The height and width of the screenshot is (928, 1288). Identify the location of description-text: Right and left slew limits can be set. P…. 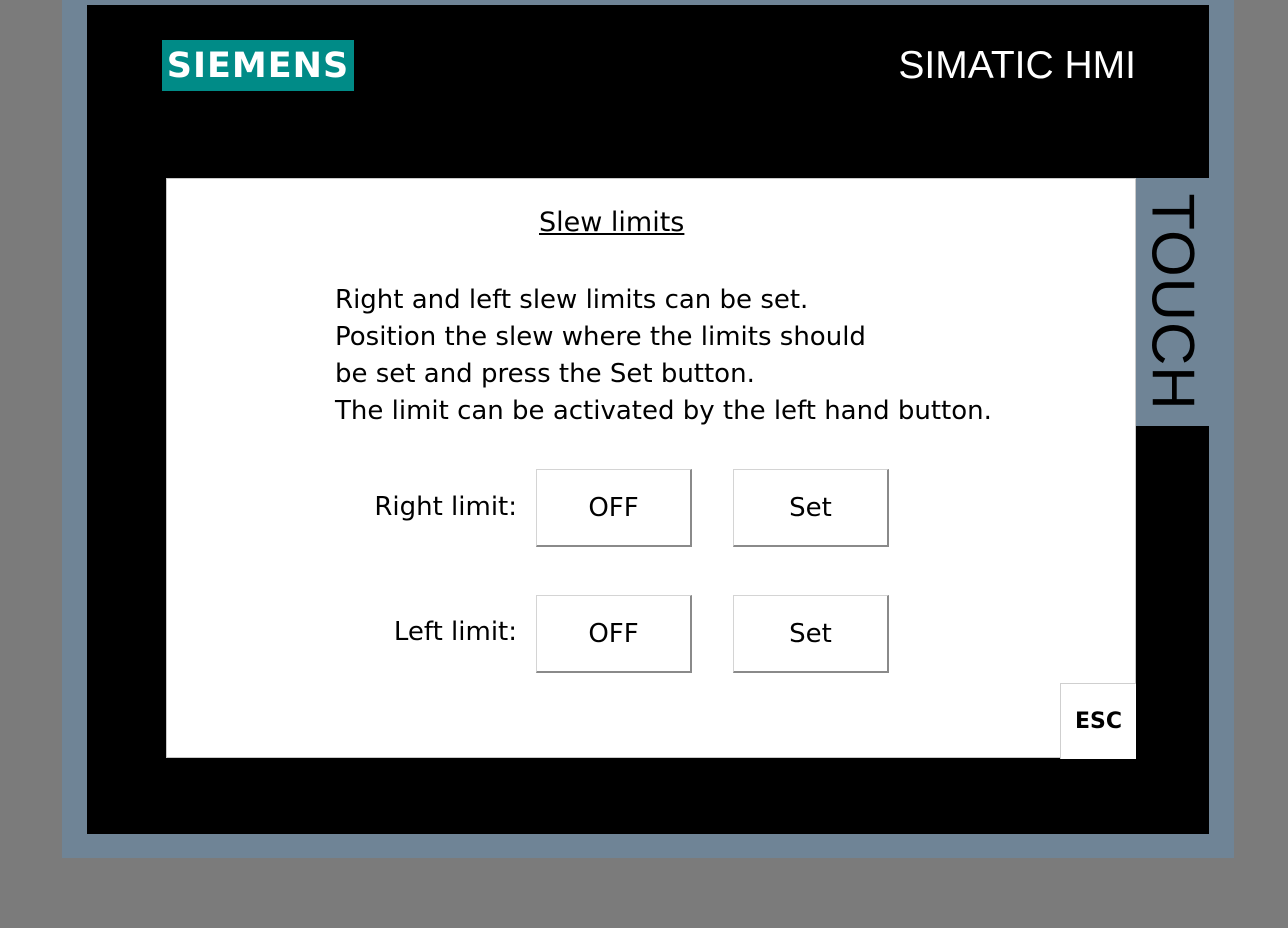
(663, 356).